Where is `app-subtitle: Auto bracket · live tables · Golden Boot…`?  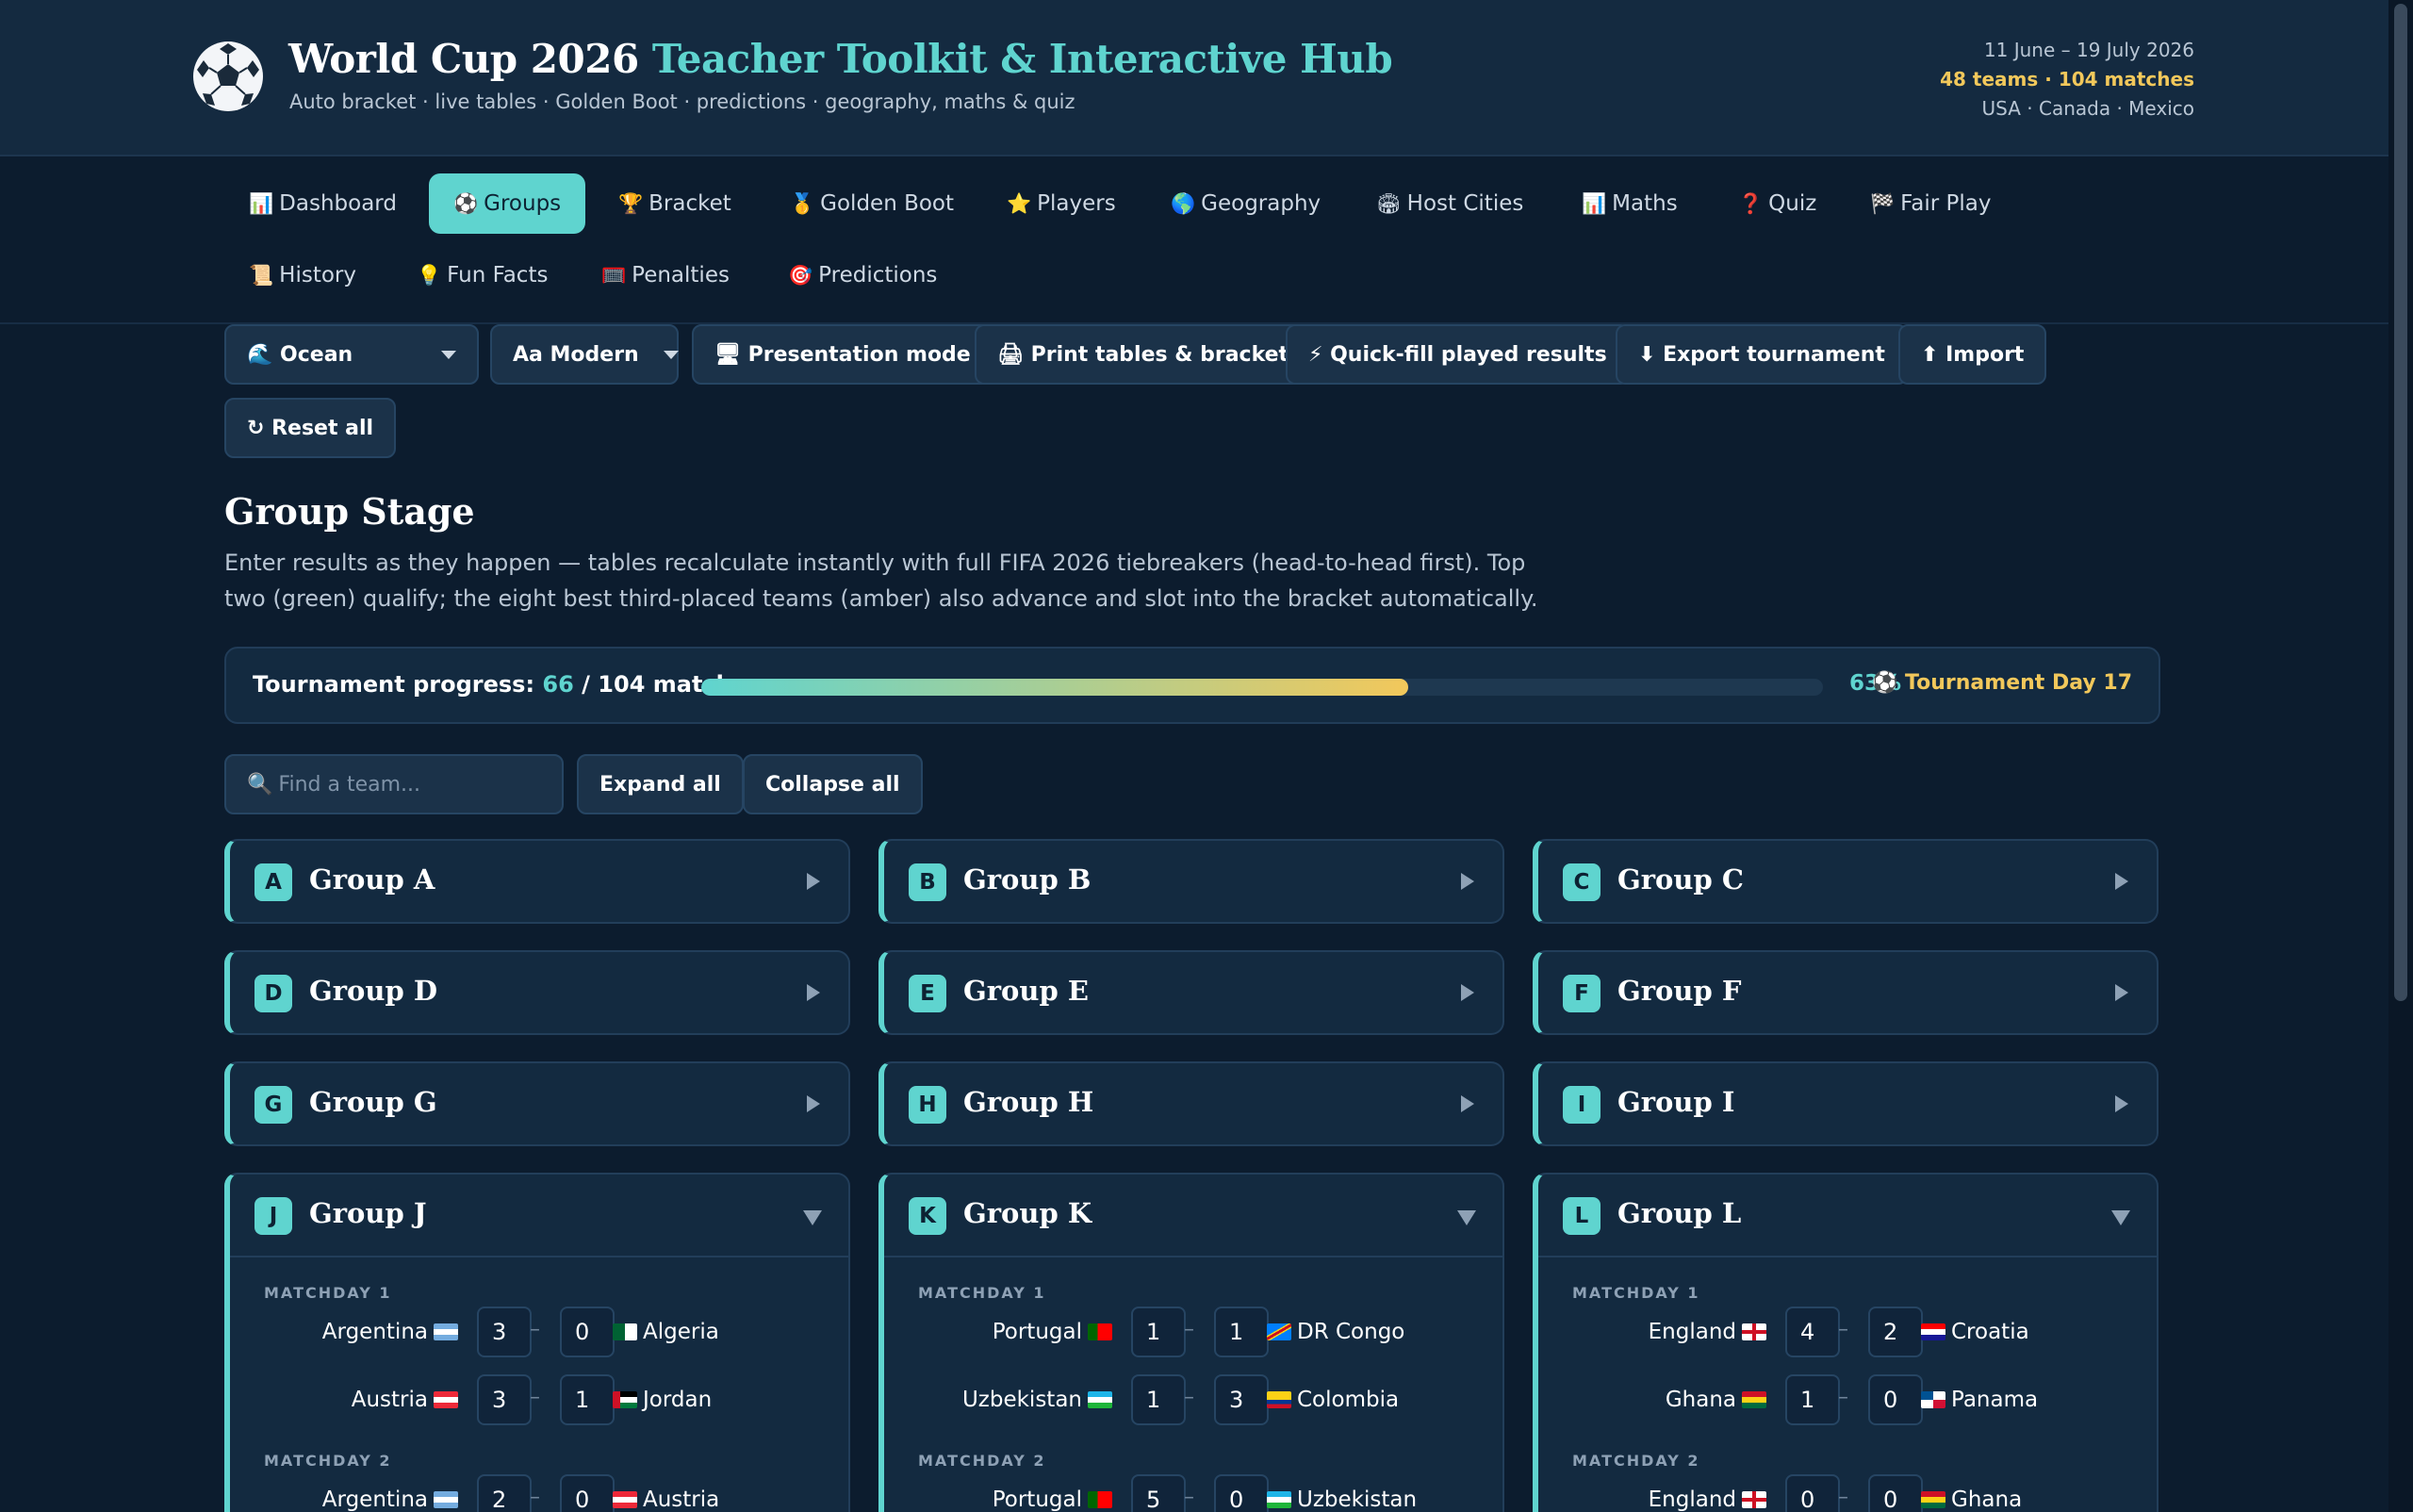 app-subtitle: Auto bracket · live tables · Golden Boot… is located at coordinates (682, 102).